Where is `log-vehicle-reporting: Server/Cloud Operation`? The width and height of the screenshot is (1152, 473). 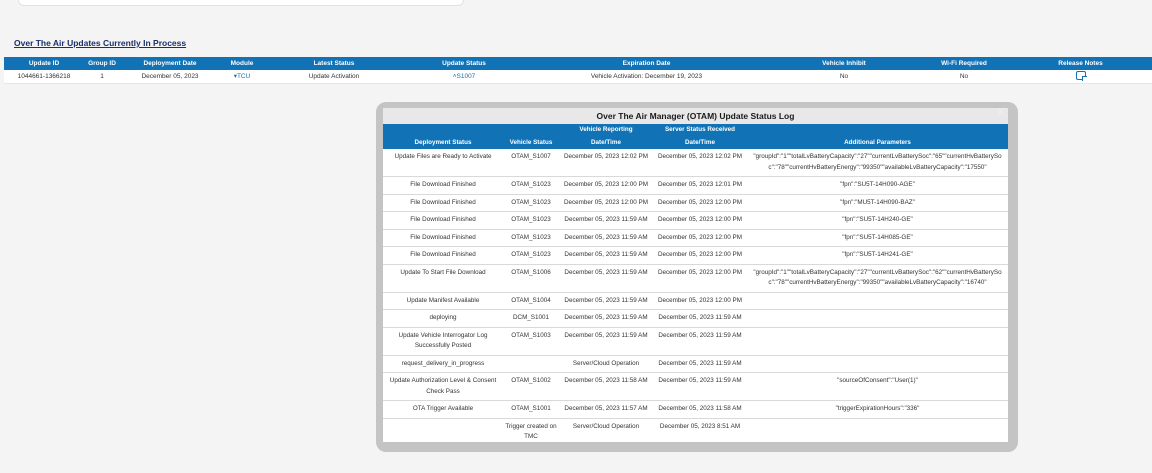
log-vehicle-reporting: Server/Cloud Operation is located at coordinates (606, 430).